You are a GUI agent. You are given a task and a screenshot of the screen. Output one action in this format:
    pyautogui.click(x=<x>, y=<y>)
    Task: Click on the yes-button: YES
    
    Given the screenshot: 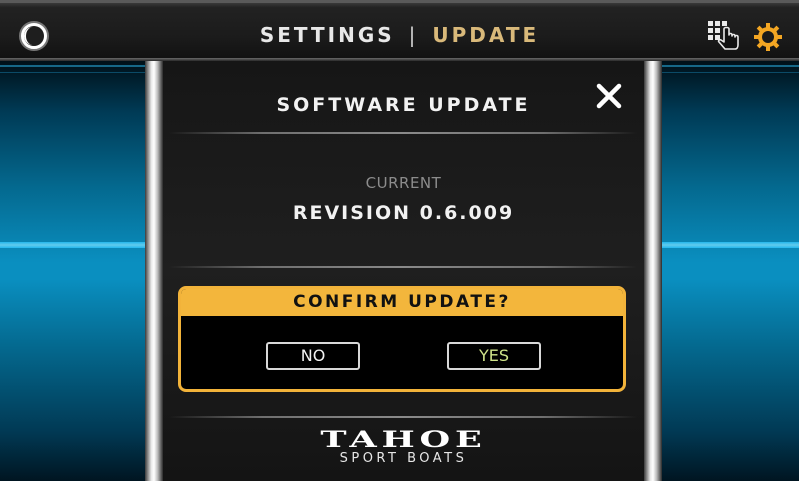 What is the action you would take?
    pyautogui.click(x=494, y=356)
    